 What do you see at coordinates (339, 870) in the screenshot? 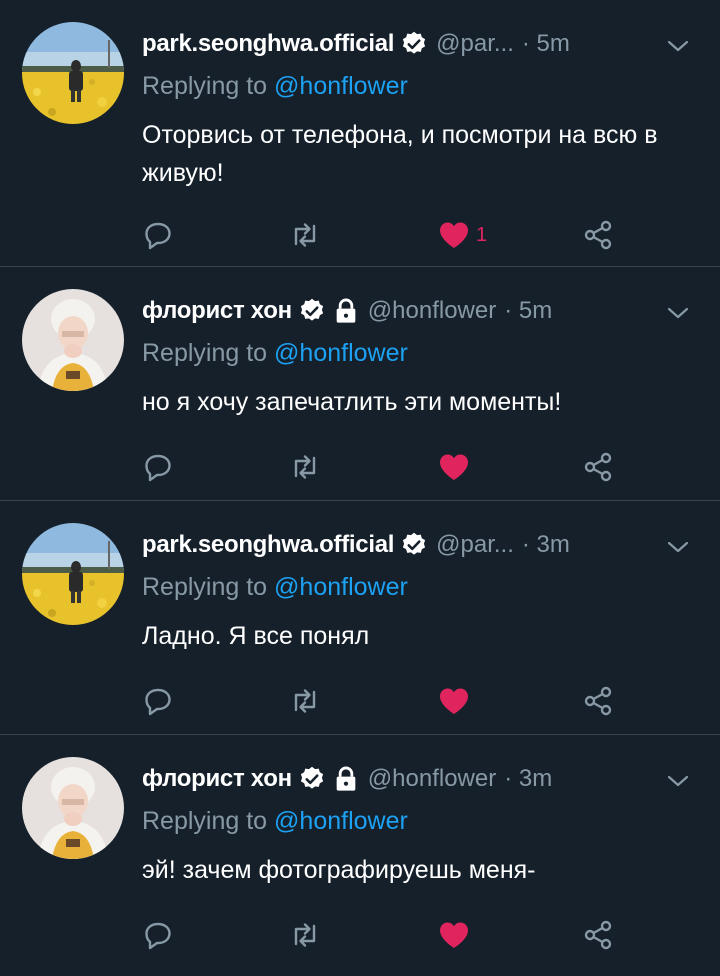
I see `tweet-text: эй! зачем фотографируешь меня-` at bounding box center [339, 870].